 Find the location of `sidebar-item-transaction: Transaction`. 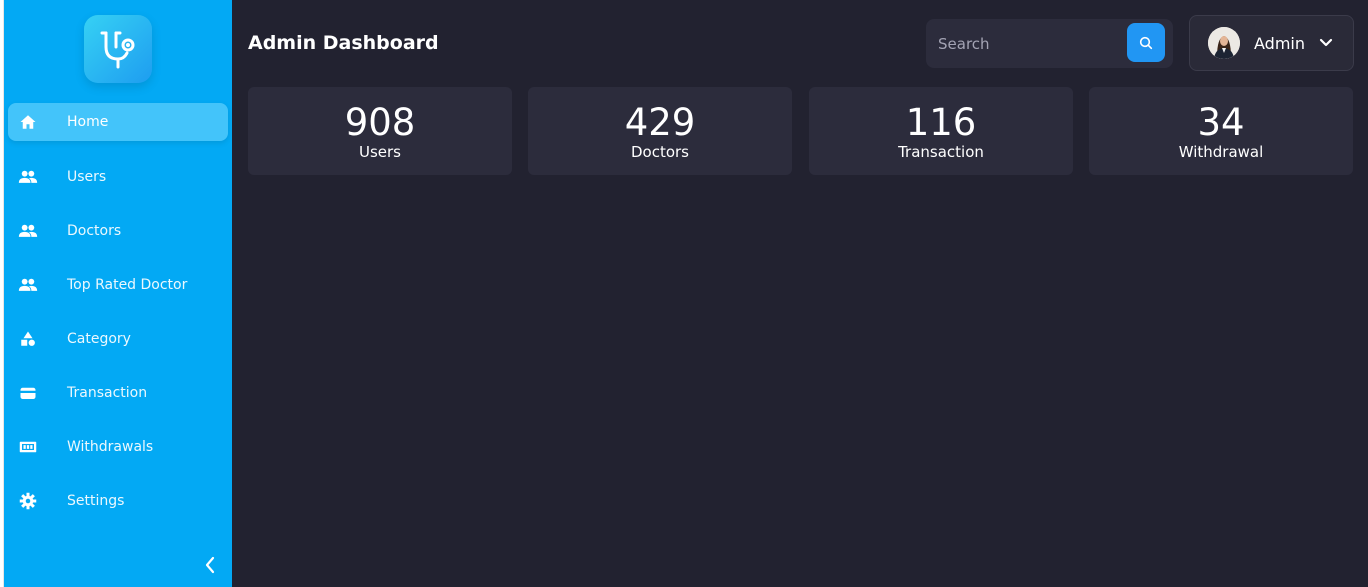

sidebar-item-transaction: Transaction is located at coordinates (118, 393).